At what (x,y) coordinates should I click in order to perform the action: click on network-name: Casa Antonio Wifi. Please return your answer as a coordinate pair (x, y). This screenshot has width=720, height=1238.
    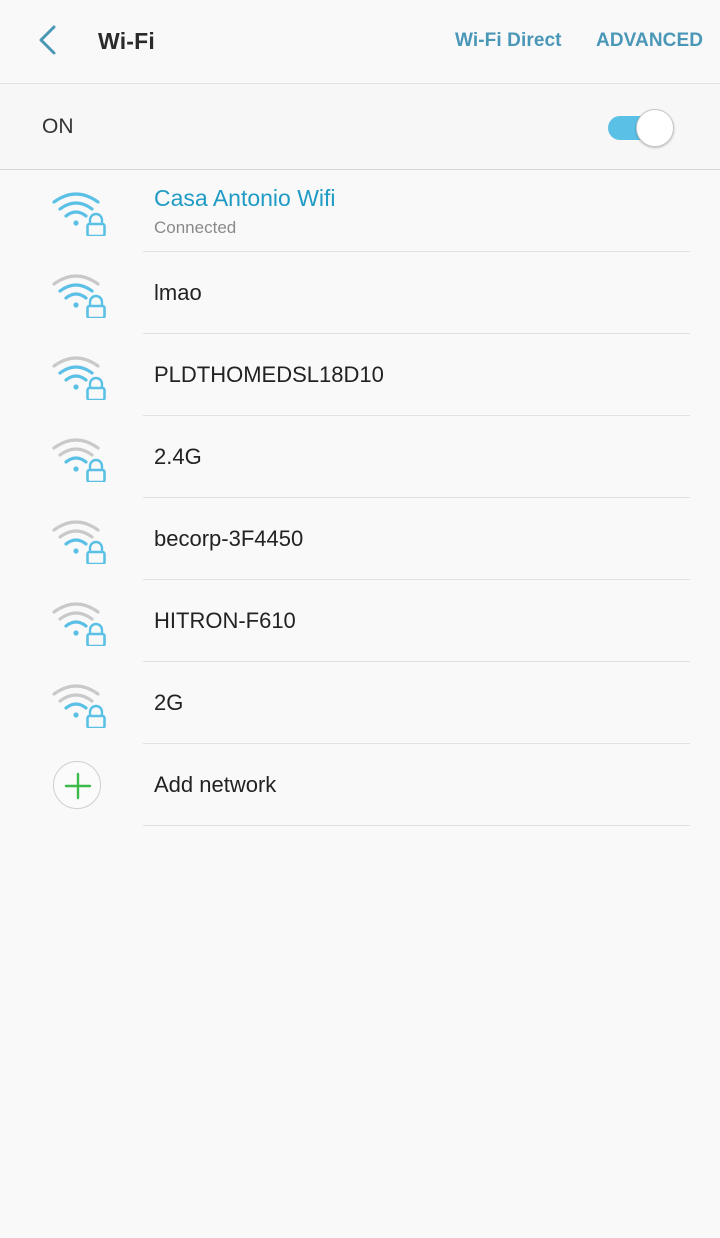
    Looking at the image, I should click on (245, 198).